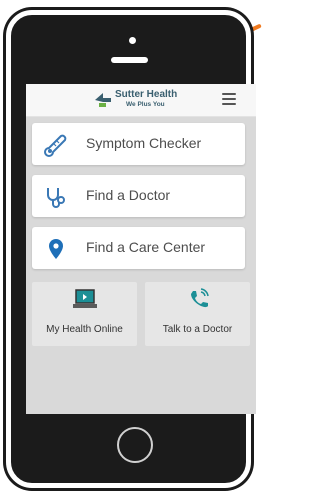 The height and width of the screenshot is (496, 320). Describe the element at coordinates (55, 145) in the screenshot. I see `thermometer-icon` at that location.